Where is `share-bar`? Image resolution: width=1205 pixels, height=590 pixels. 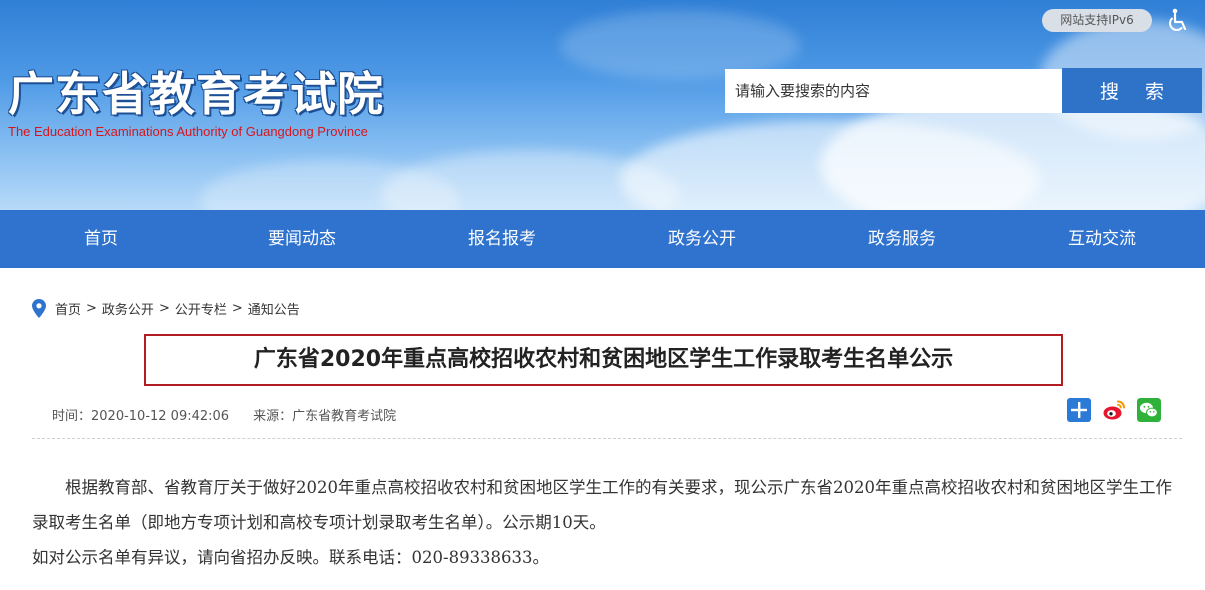
share-bar is located at coordinates (1114, 410).